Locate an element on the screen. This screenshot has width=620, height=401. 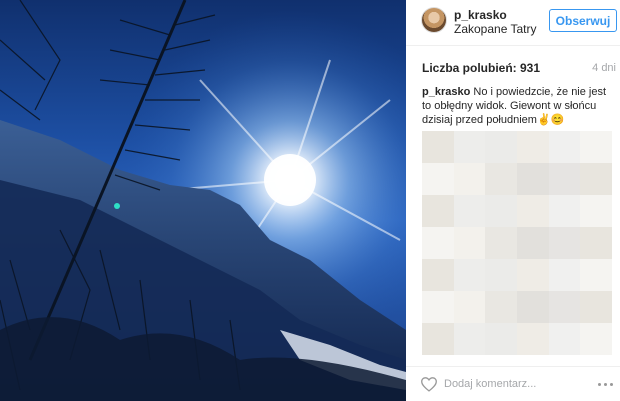
post-footer is located at coordinates (513, 383).